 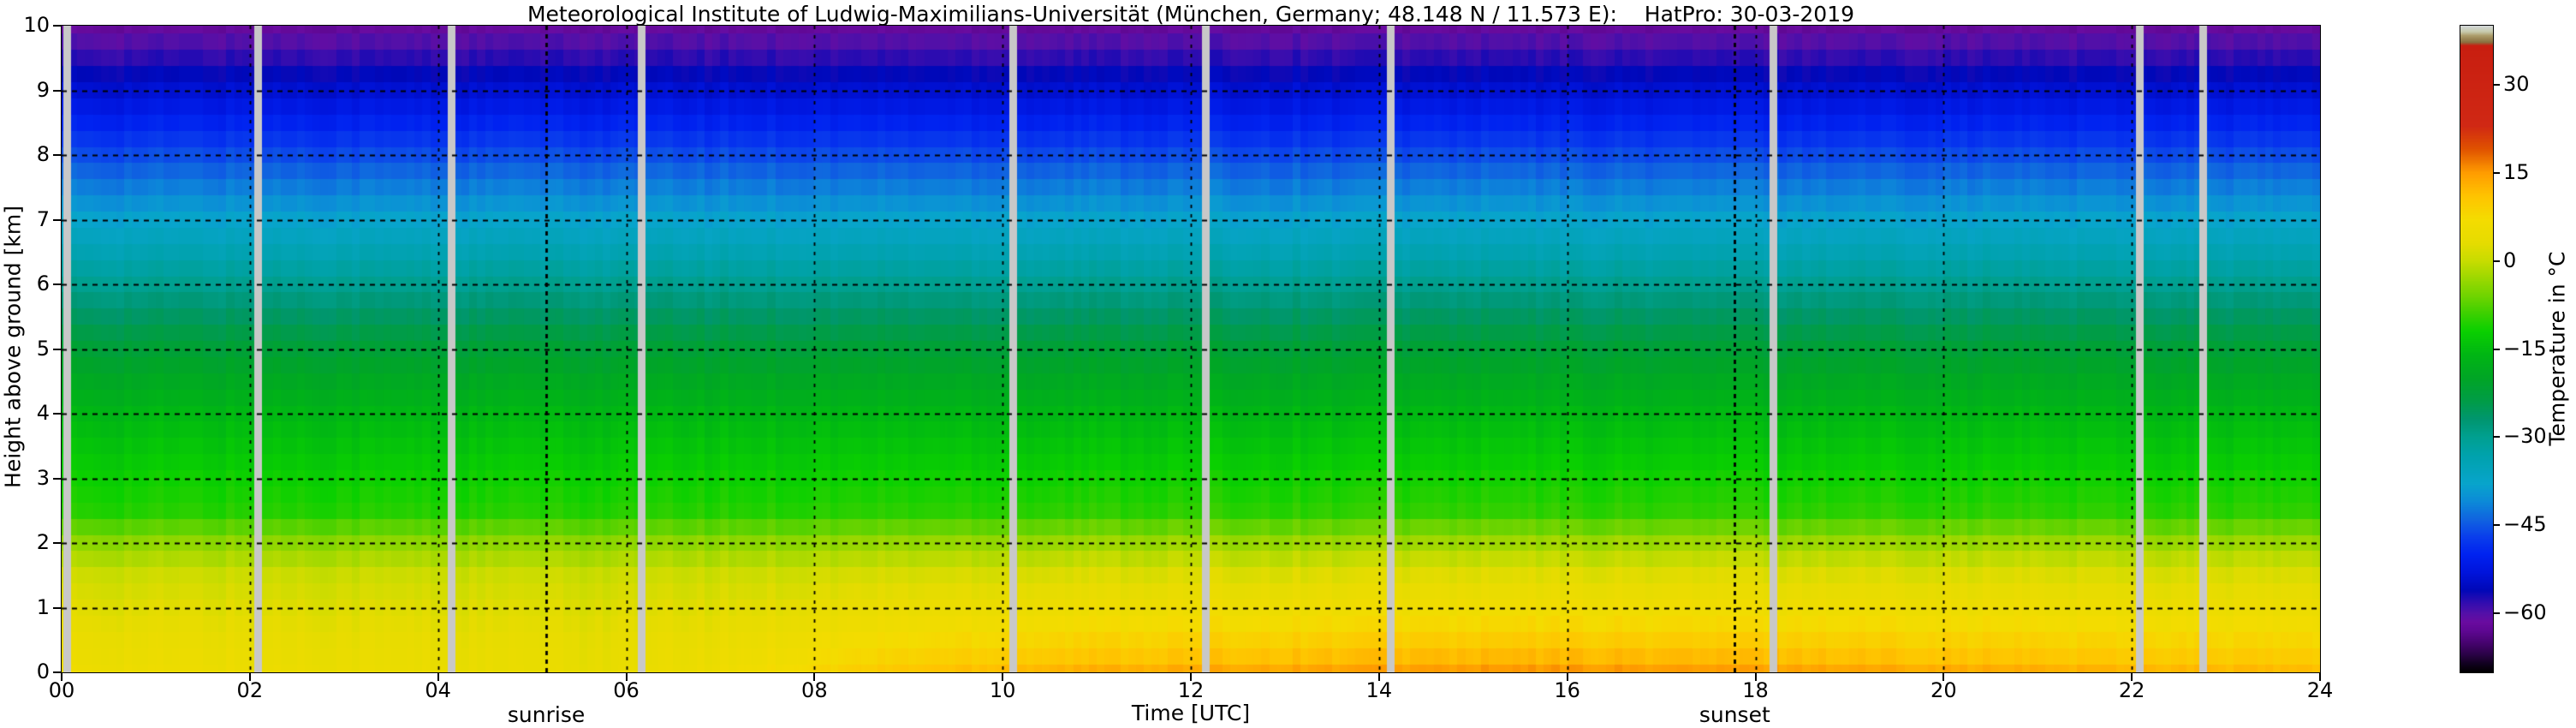 I want to click on x-tick-label: 18, so click(x=1755, y=690).